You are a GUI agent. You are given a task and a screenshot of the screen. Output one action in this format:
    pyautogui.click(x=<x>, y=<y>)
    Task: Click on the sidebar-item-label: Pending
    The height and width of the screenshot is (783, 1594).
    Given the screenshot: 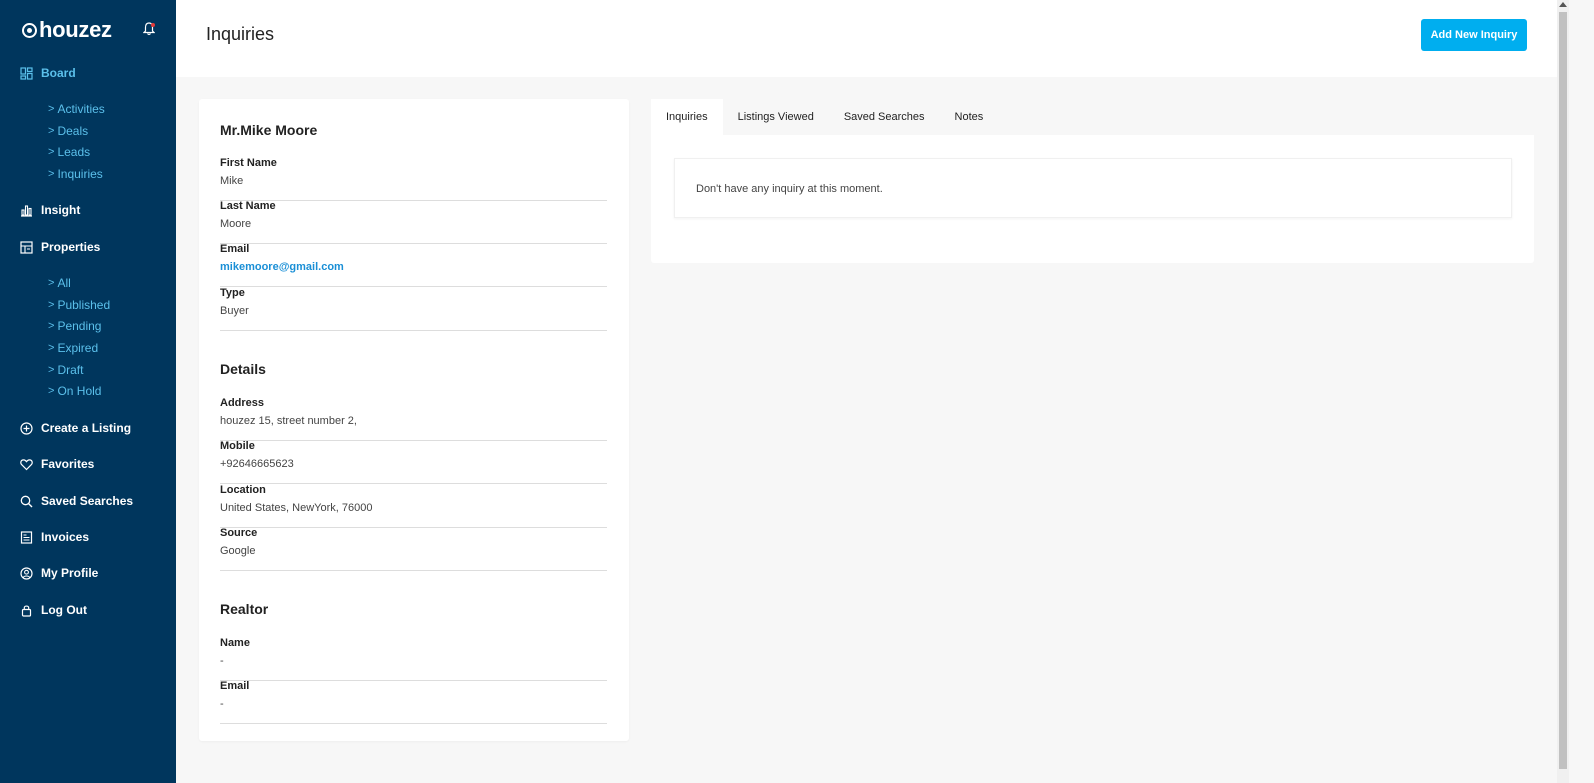 What is the action you would take?
    pyautogui.click(x=79, y=326)
    